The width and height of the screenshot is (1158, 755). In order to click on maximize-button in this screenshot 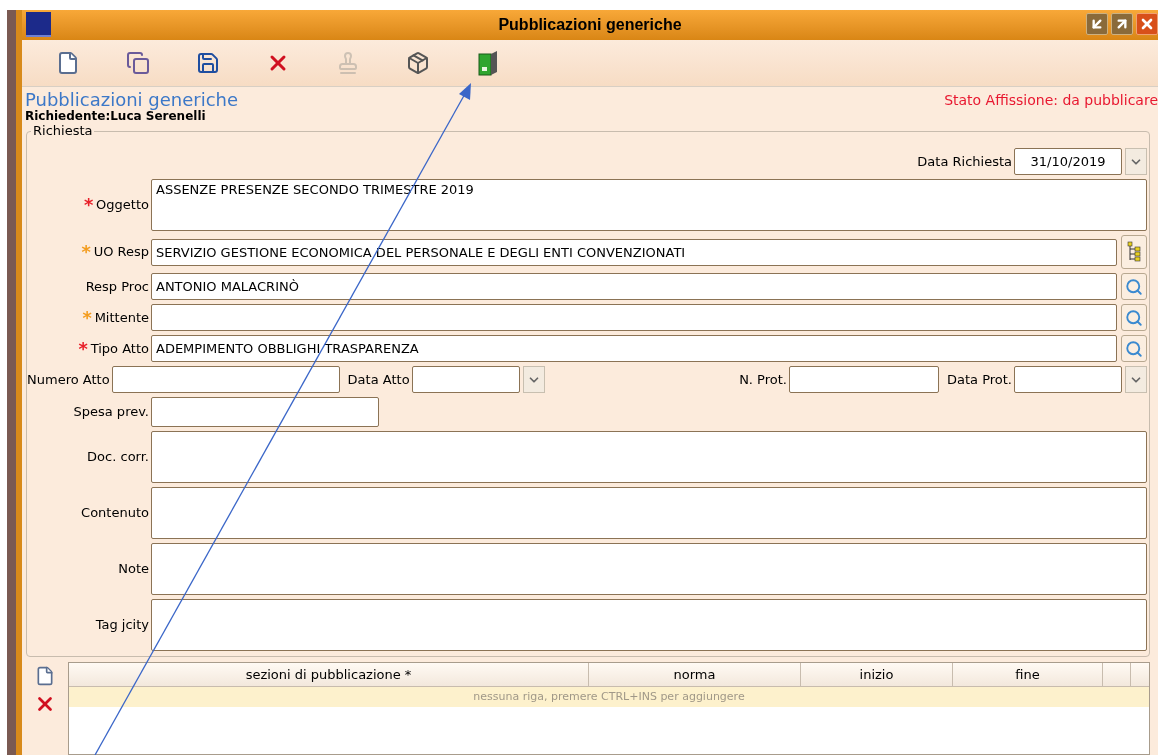, I will do `click(1122, 24)`.